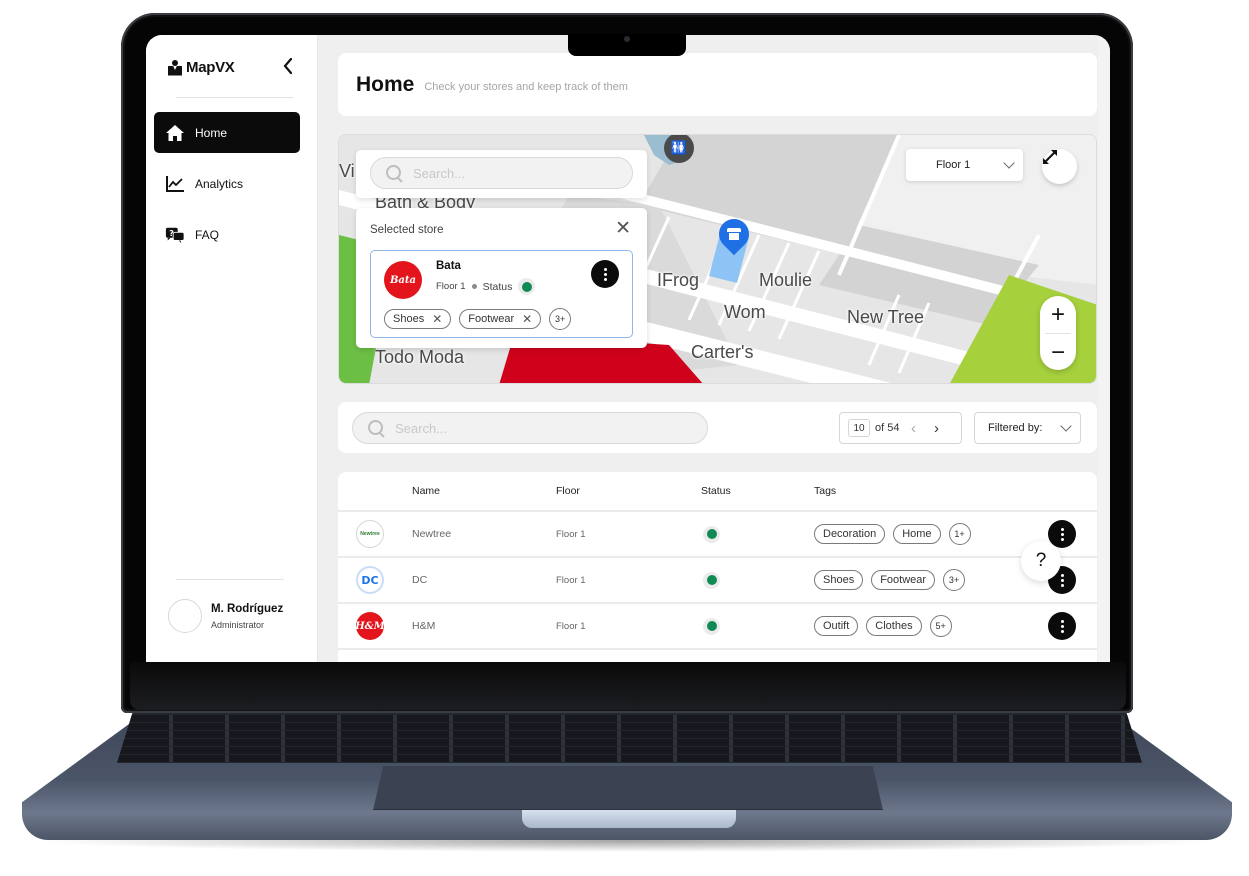  Describe the element at coordinates (785, 280) in the screenshot. I see `map-label: Moulie` at that location.